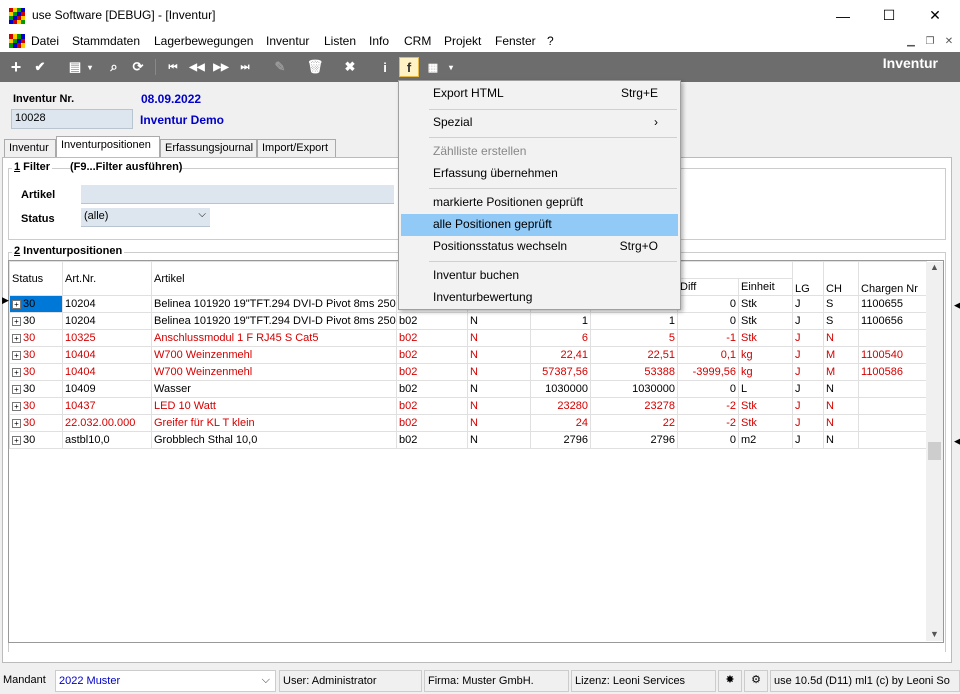 The height and width of the screenshot is (694, 960). I want to click on menu-listen: Listen, so click(340, 41).